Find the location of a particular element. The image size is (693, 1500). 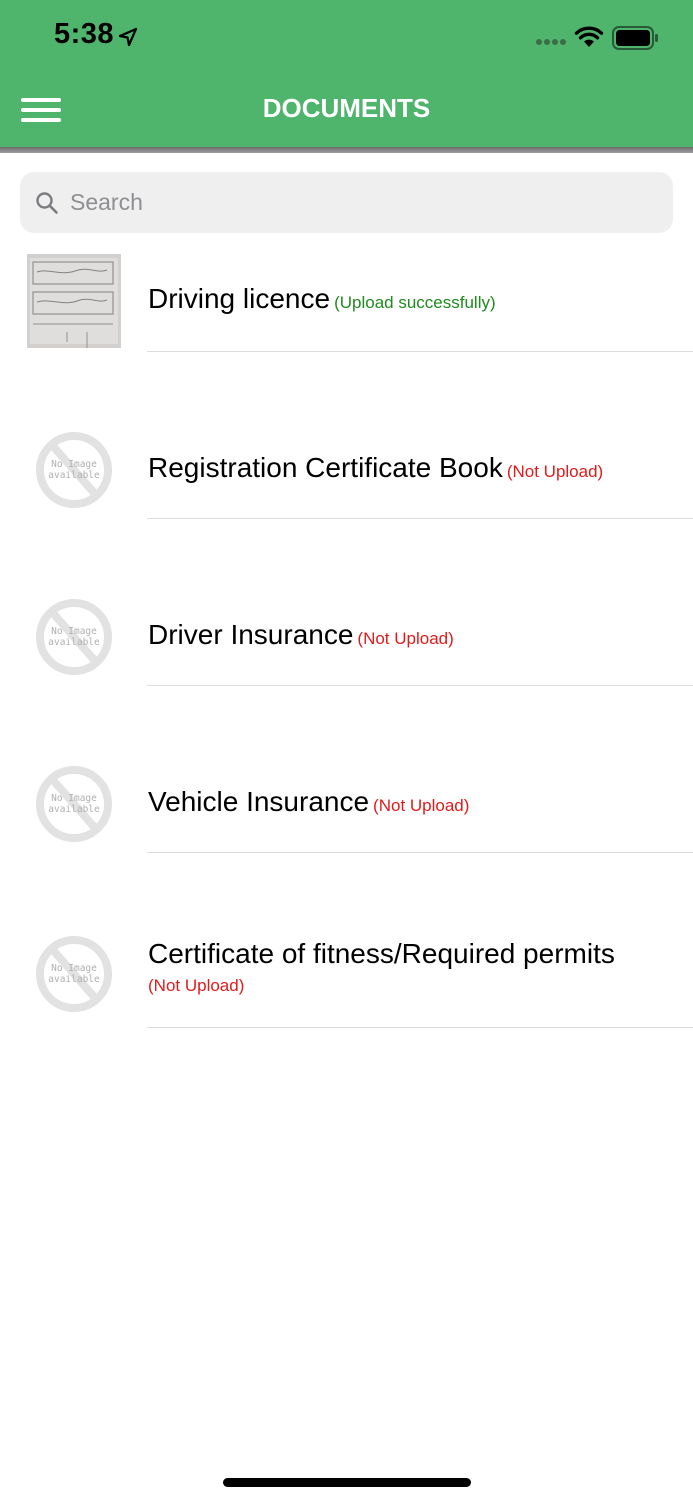

document-name: Registration Certificate Book is located at coordinates (325, 467).